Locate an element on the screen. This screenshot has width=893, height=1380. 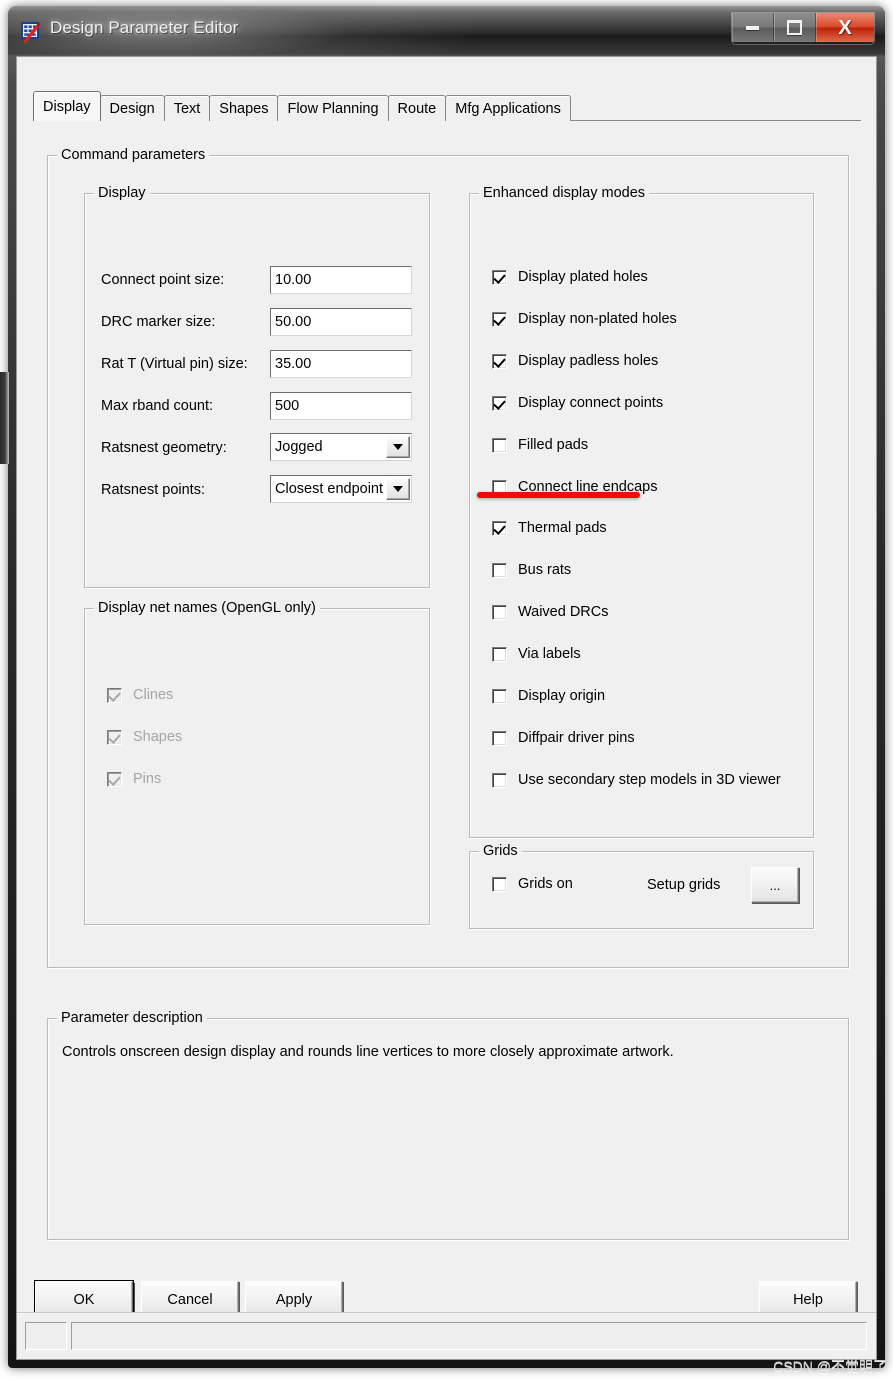
drc-marker-size-label: DRC marker size: is located at coordinates (158, 322).